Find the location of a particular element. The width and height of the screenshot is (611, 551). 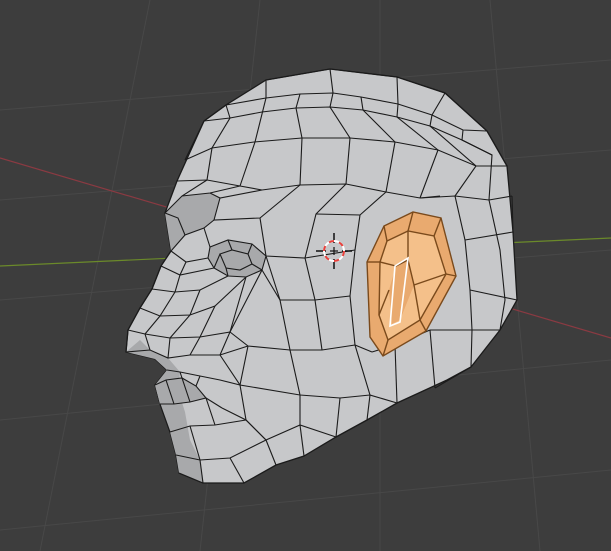

grid-line is located at coordinates (305, 500).